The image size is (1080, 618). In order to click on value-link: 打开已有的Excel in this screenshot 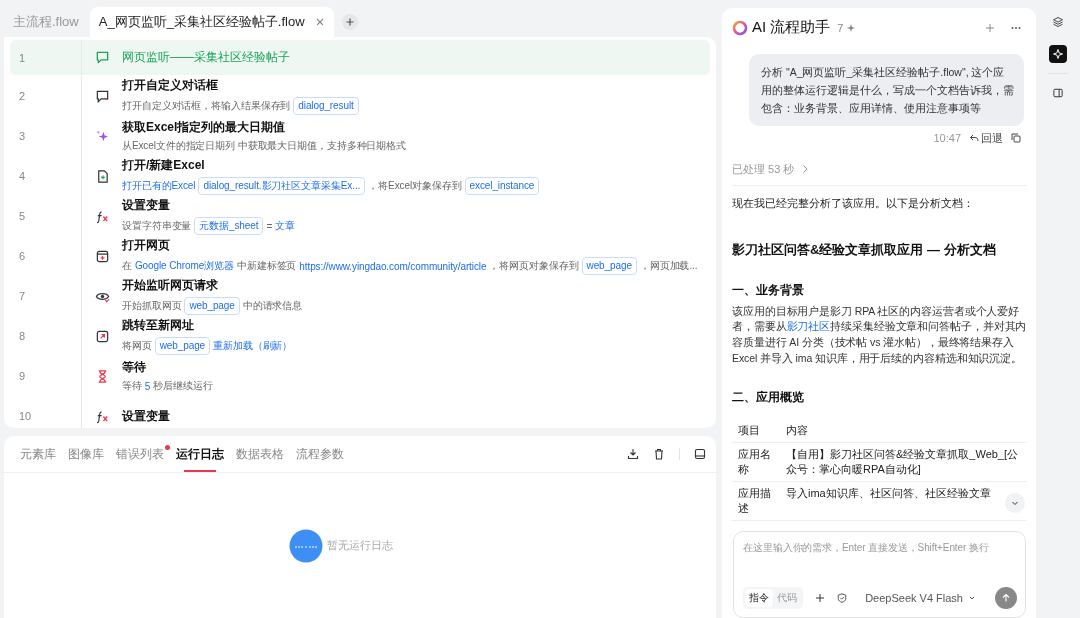, I will do `click(159, 186)`.